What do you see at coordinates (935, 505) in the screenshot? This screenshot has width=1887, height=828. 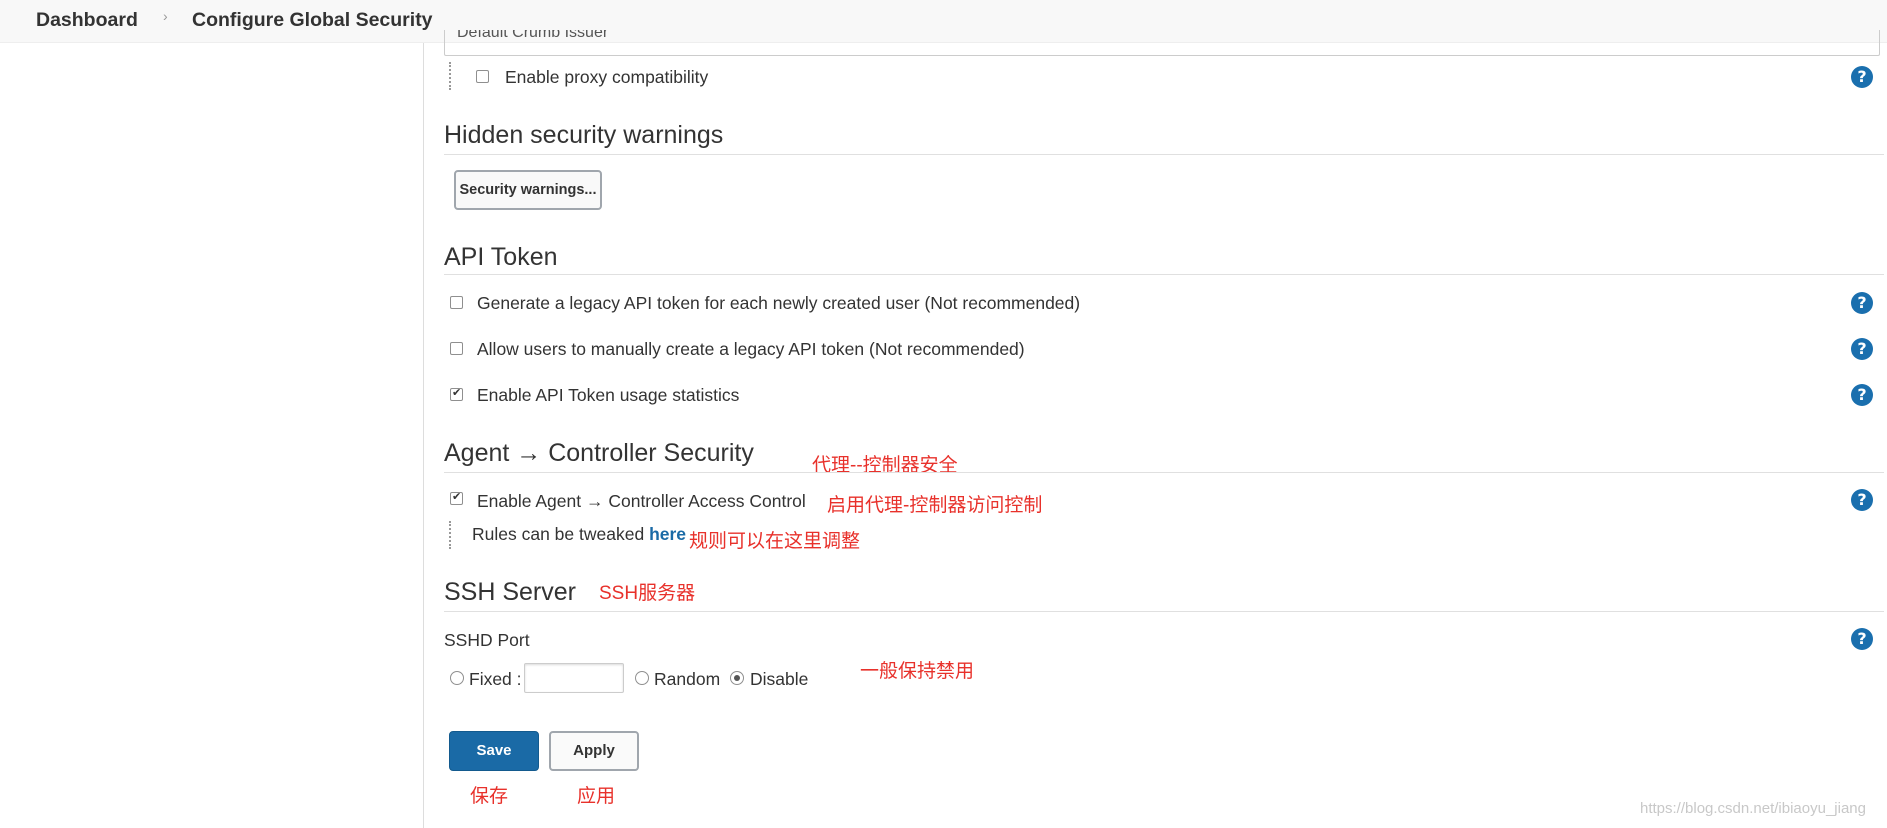 I see `annotation-agent-enable: 启用代理-控制器访问控制` at bounding box center [935, 505].